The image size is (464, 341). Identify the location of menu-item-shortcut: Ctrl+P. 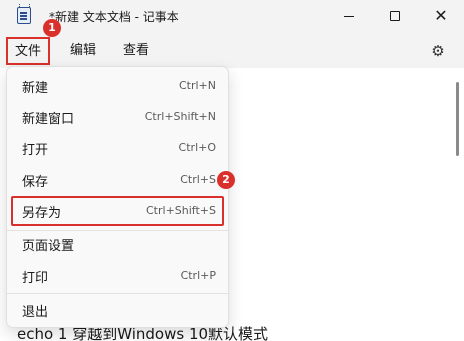
(198, 275).